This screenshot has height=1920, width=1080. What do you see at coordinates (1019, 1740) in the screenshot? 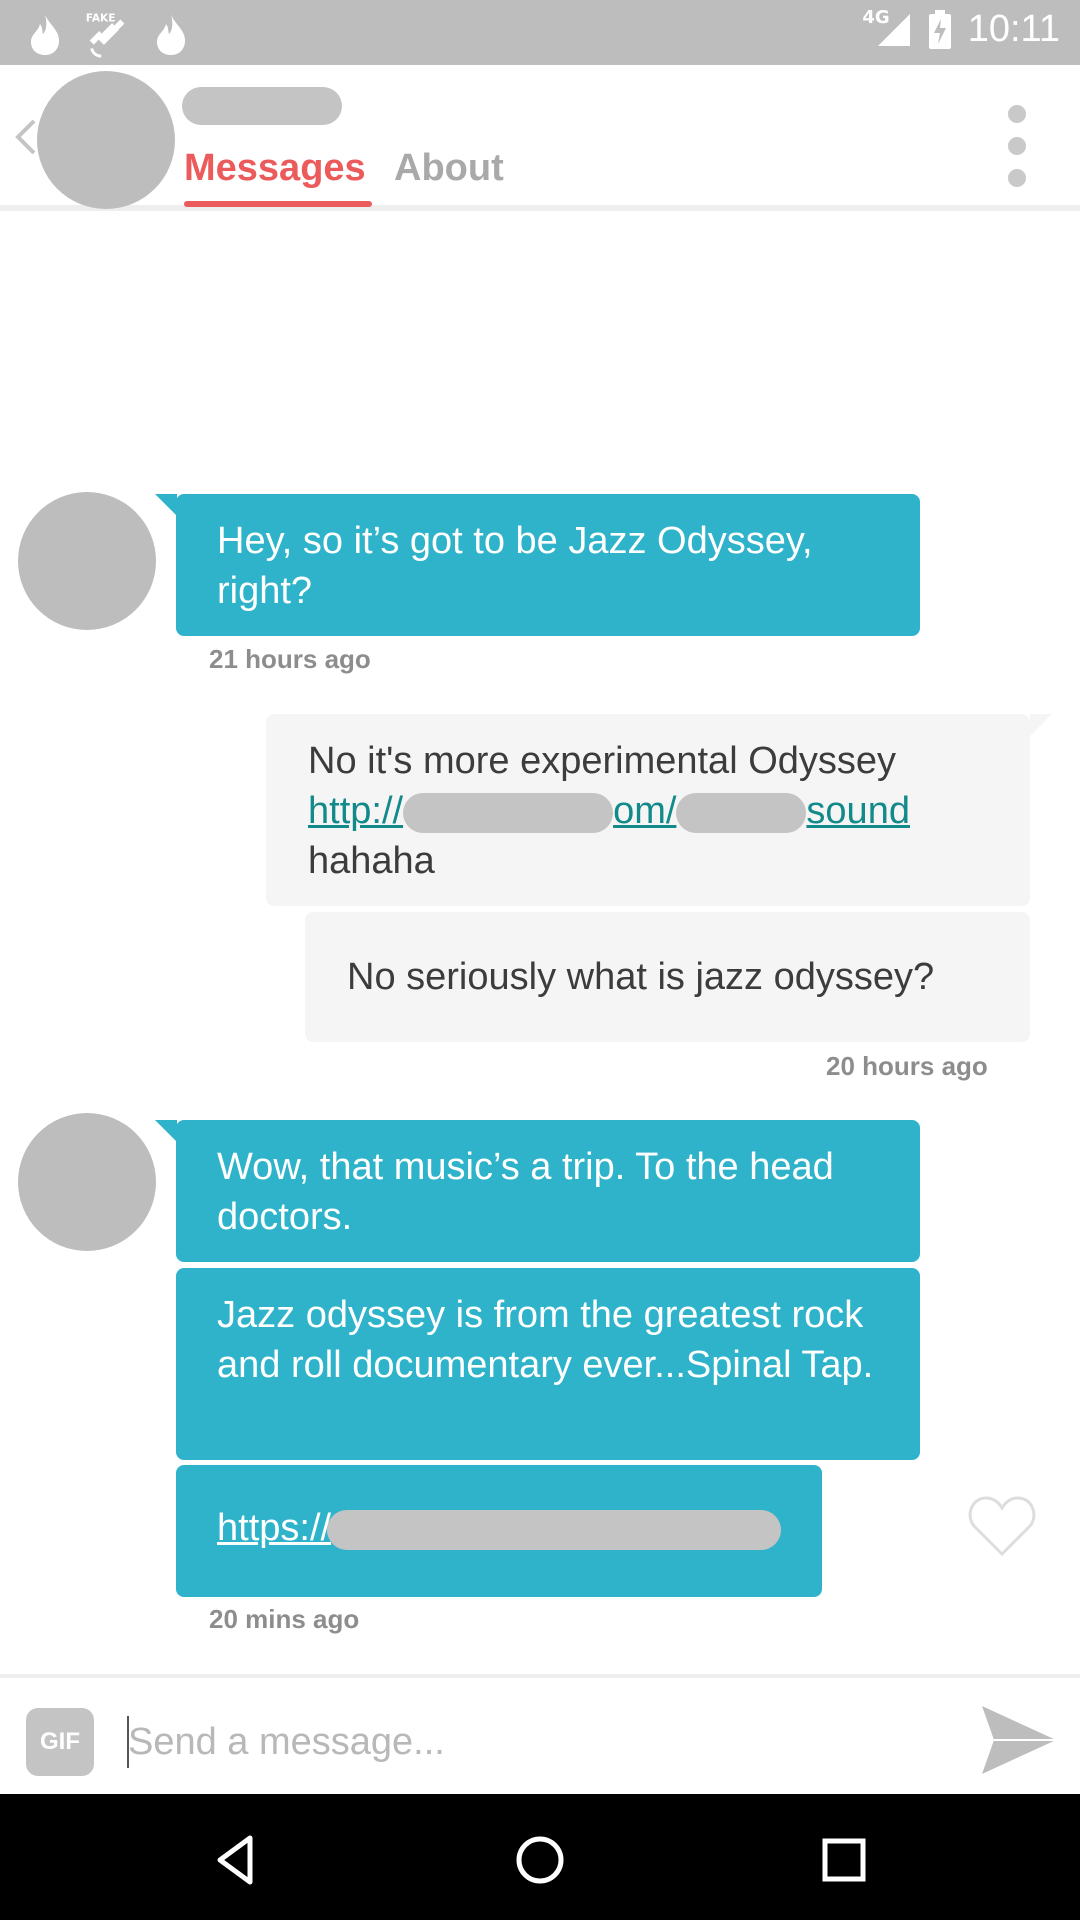
I see `send-icon` at bounding box center [1019, 1740].